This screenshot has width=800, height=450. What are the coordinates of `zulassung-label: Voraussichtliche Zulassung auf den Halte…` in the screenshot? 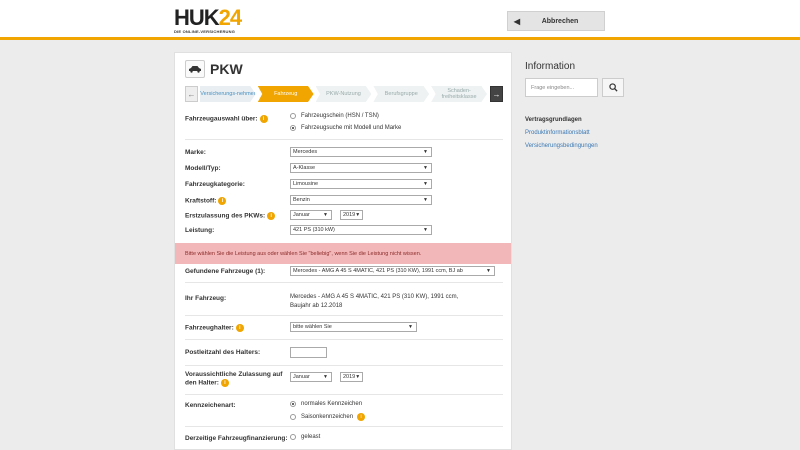 It's located at (234, 379).